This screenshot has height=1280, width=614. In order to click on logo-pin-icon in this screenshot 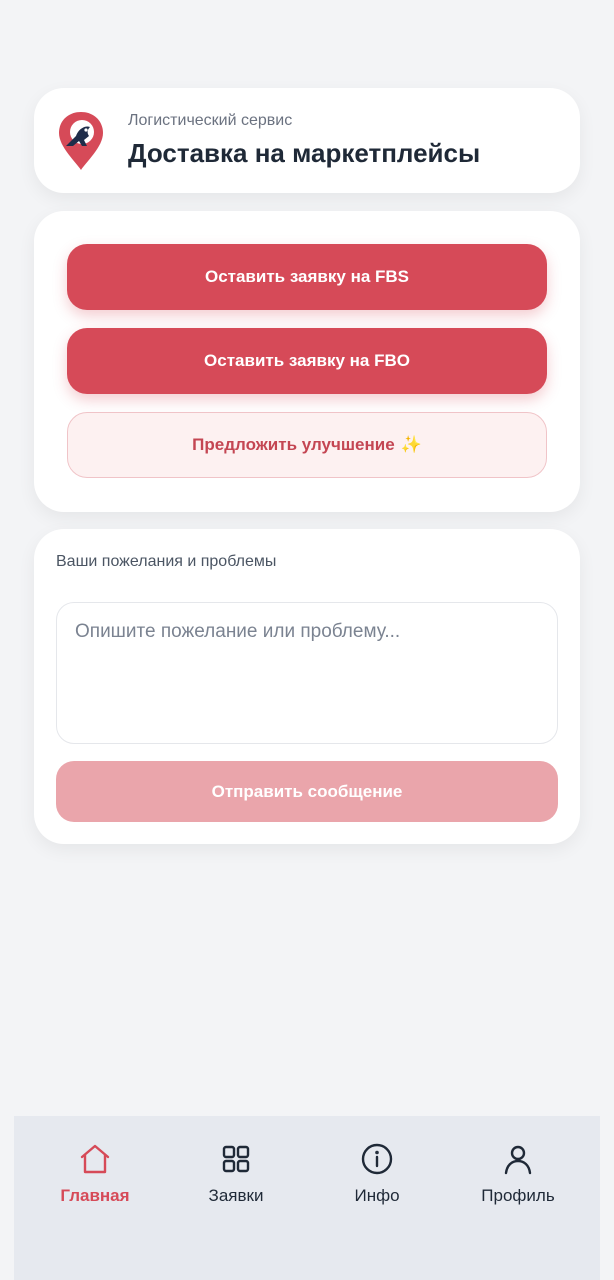, I will do `click(81, 141)`.